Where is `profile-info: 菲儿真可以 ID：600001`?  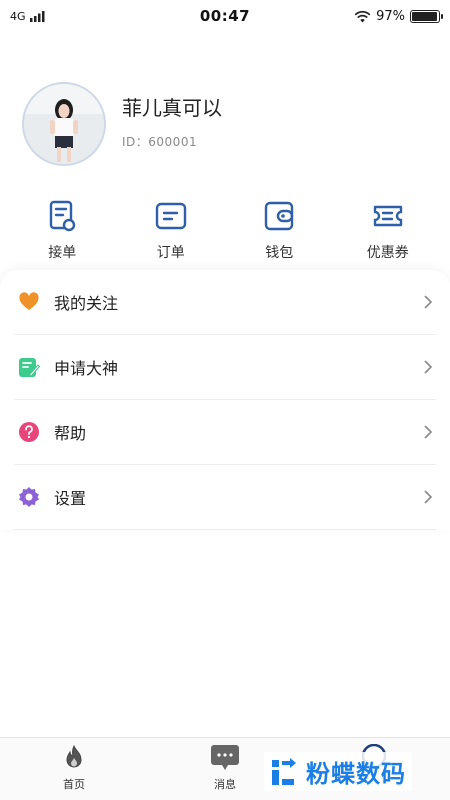 profile-info: 菲儿真可以 ID：600001 is located at coordinates (172, 123).